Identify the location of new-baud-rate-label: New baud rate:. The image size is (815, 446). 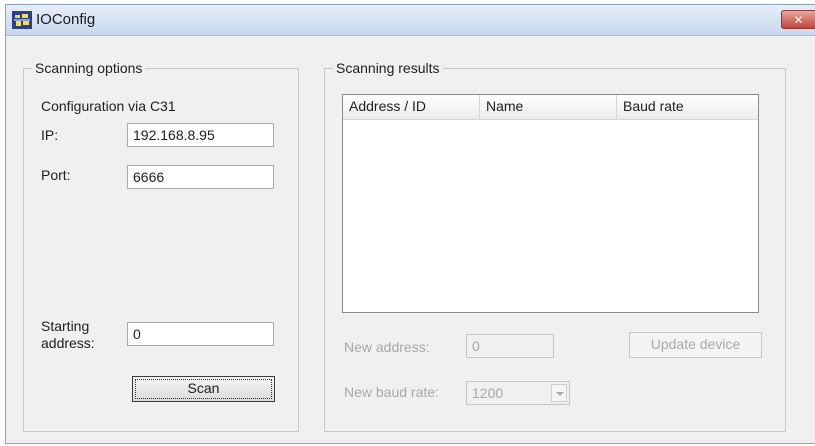
(391, 392).